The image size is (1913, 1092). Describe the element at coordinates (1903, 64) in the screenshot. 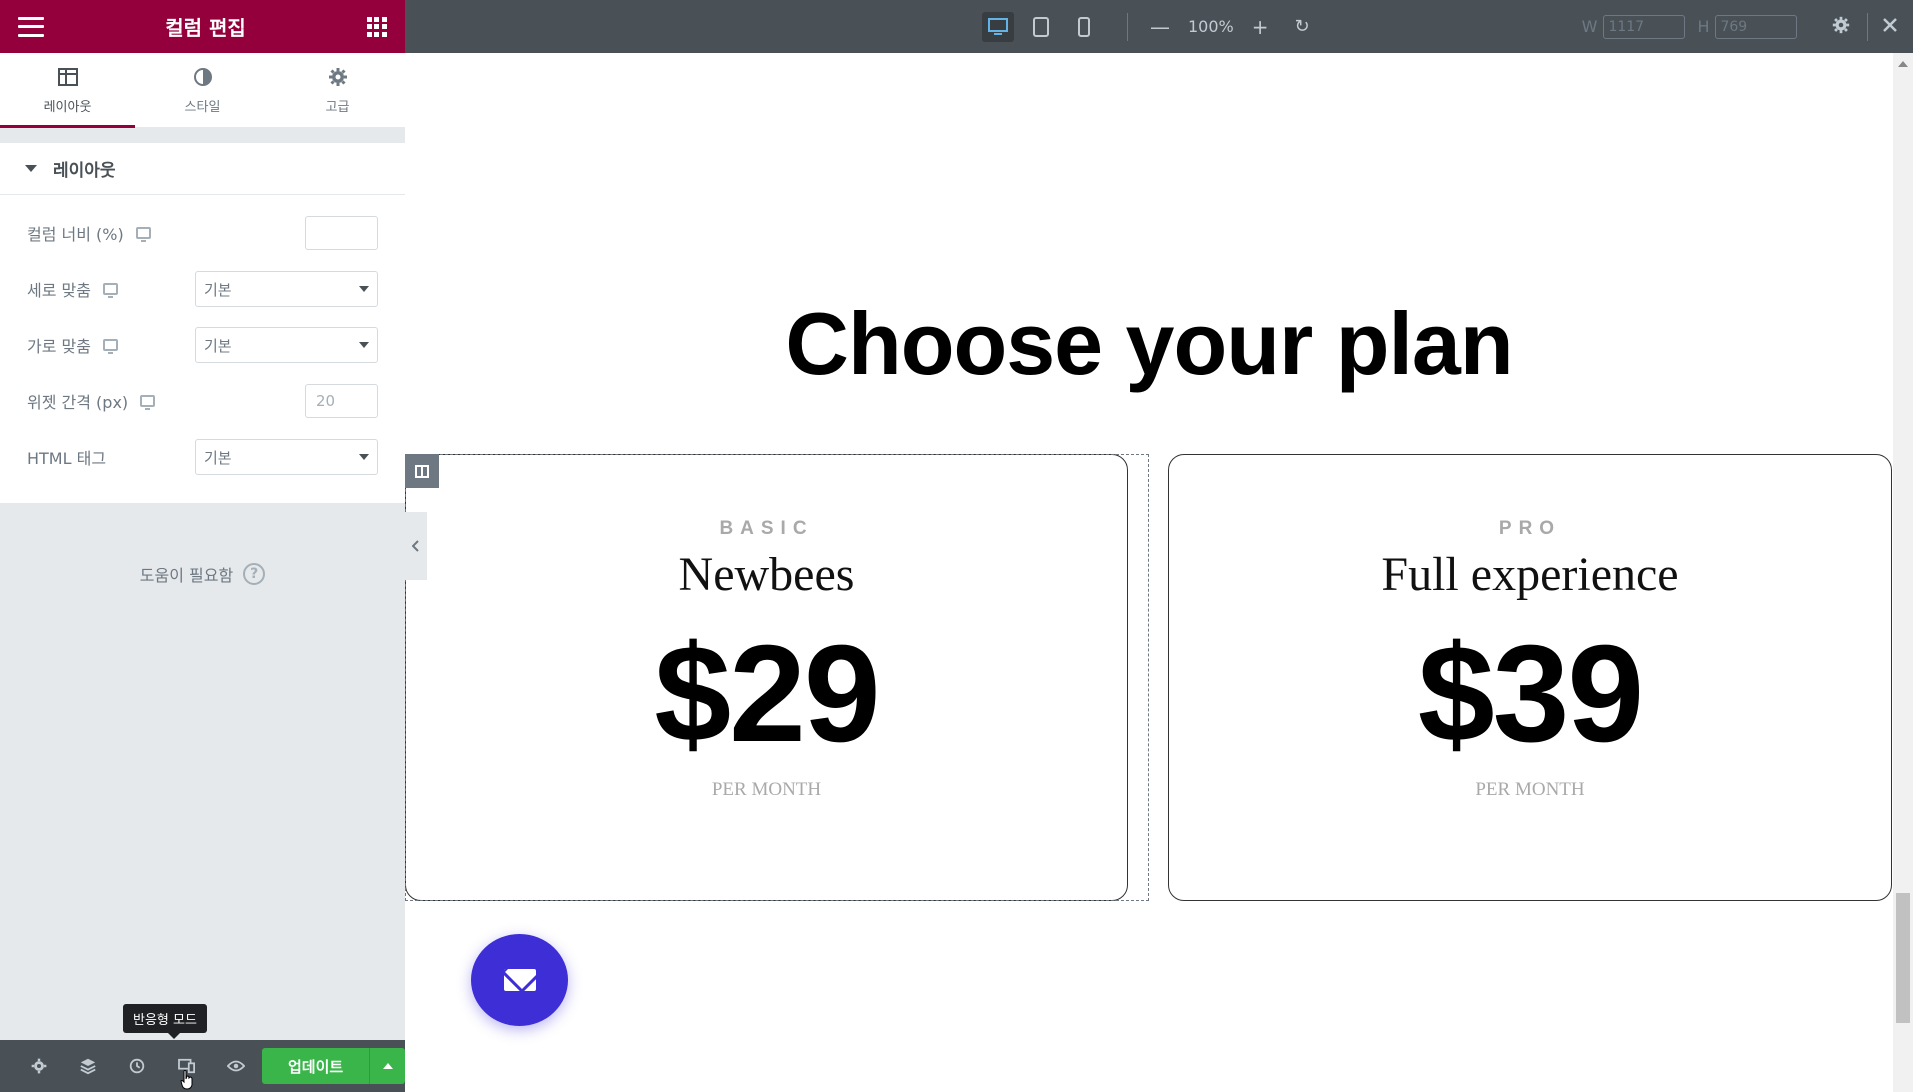

I see `scroll-up-arrow-icon` at that location.